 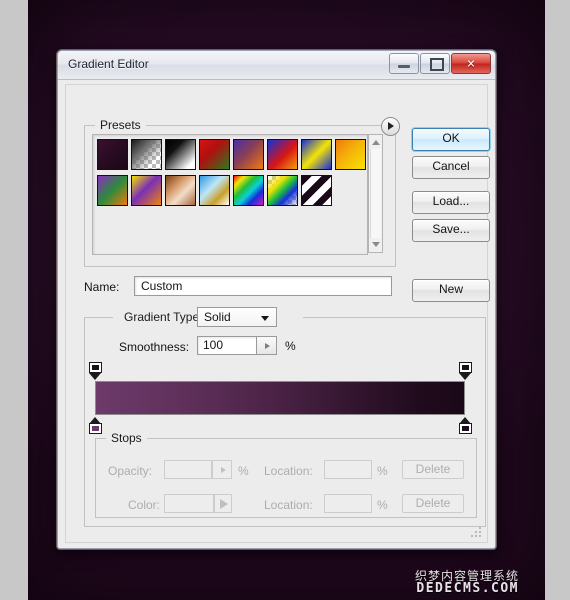 I want to click on smoothness-spinner-icon, so click(x=267, y=345).